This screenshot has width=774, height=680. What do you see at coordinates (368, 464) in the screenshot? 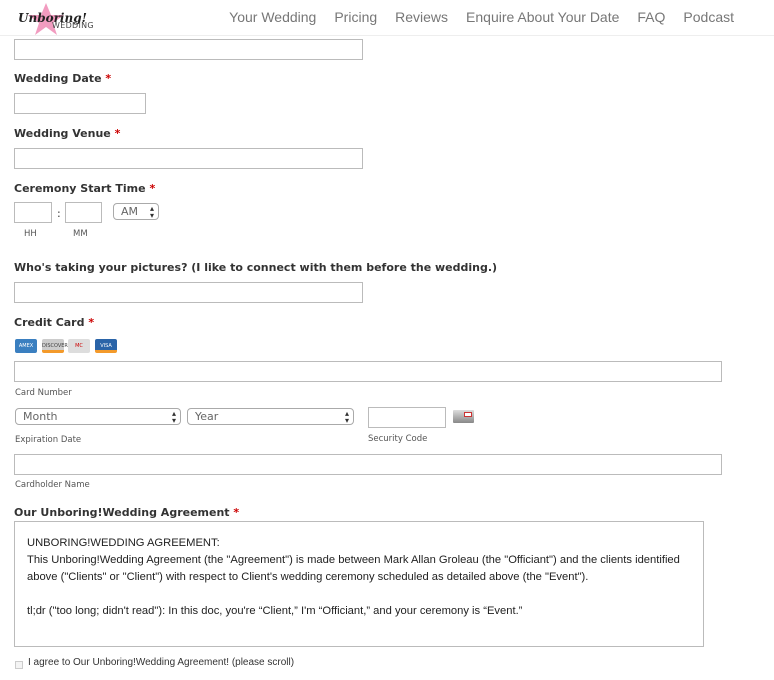
I see `cardholder-name-input` at bounding box center [368, 464].